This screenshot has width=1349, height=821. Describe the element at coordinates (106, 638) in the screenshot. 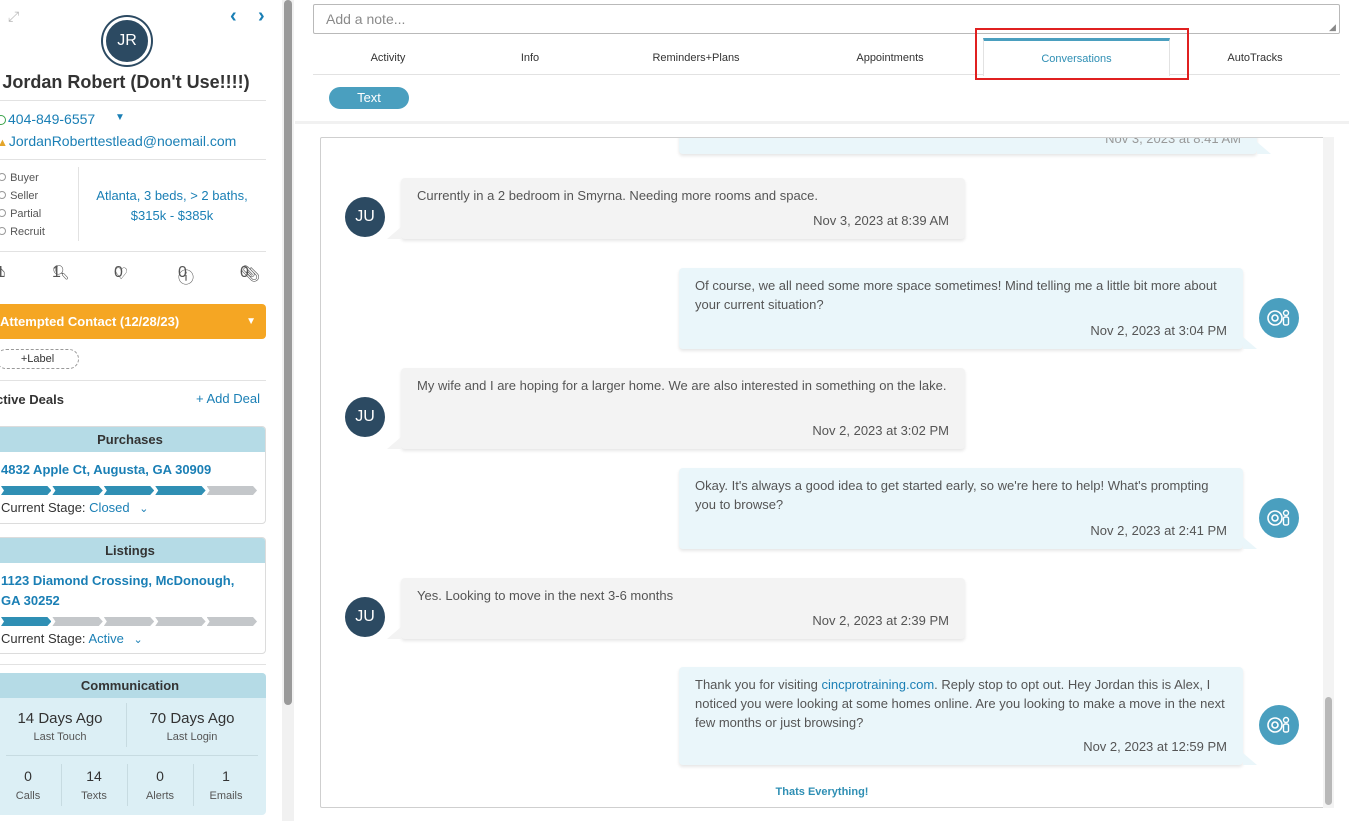

I see `stage-value: Active` at that location.